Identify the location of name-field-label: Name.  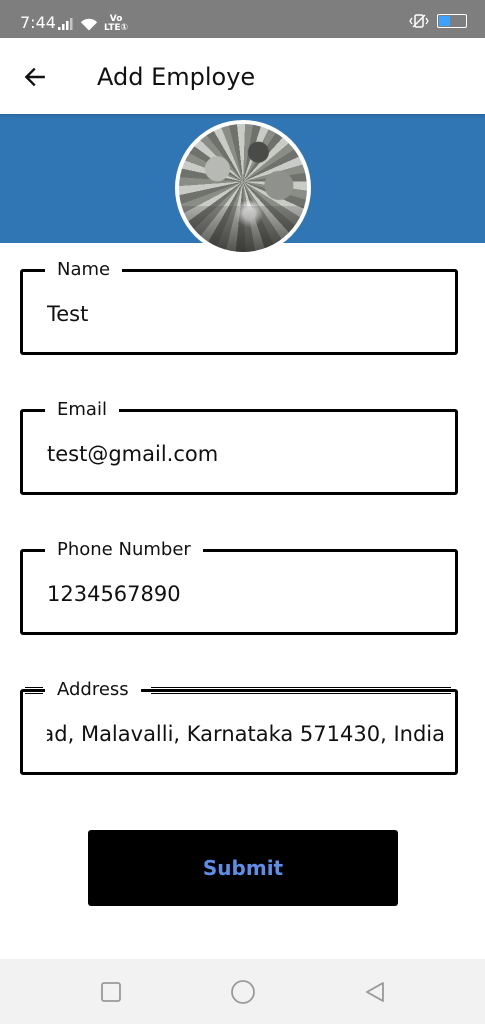
(84, 270).